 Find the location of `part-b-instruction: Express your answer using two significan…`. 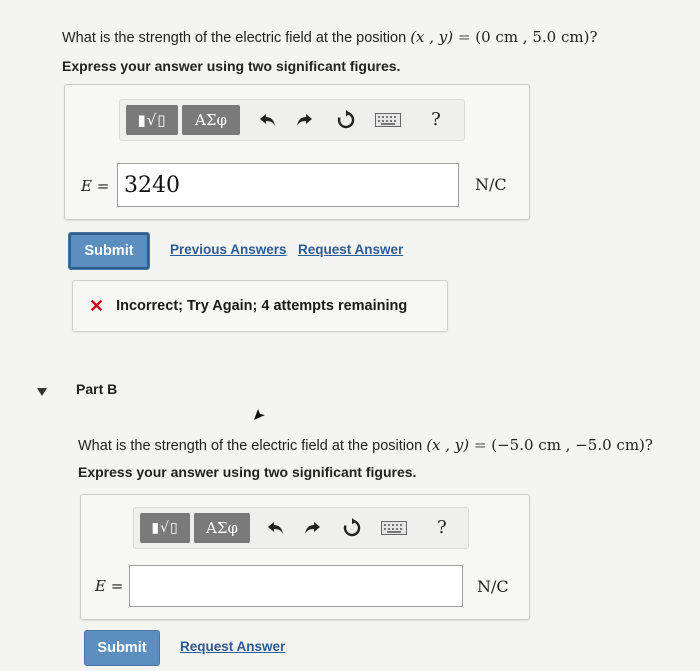

part-b-instruction: Express your answer using two significan… is located at coordinates (247, 472).